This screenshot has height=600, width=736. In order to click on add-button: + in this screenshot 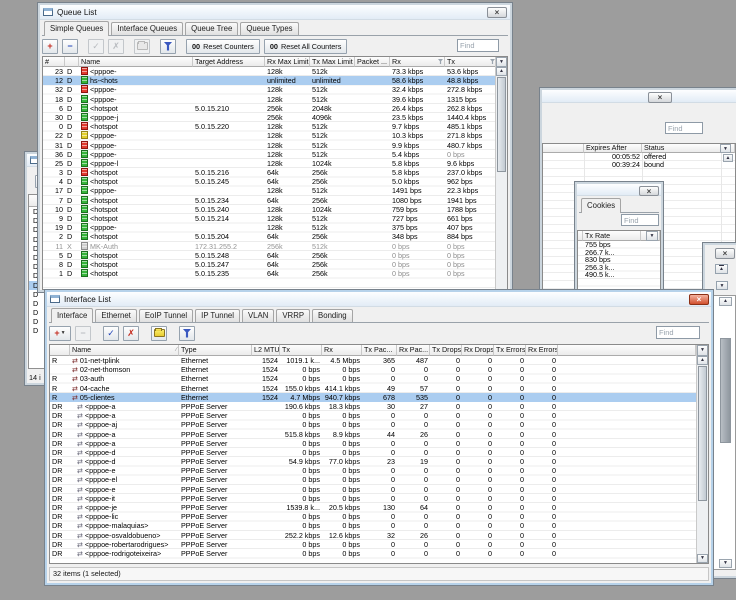, I will do `click(50, 46)`.